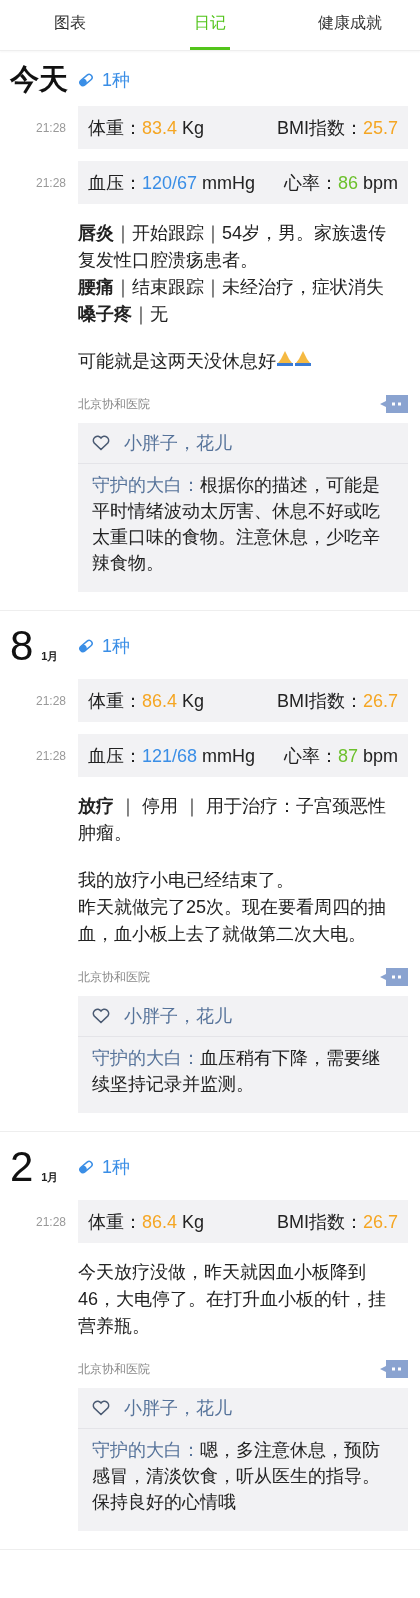 The image size is (420, 1598). I want to click on record-card: 血压：121/68 mmHg 心率：87 bpm, so click(243, 755).